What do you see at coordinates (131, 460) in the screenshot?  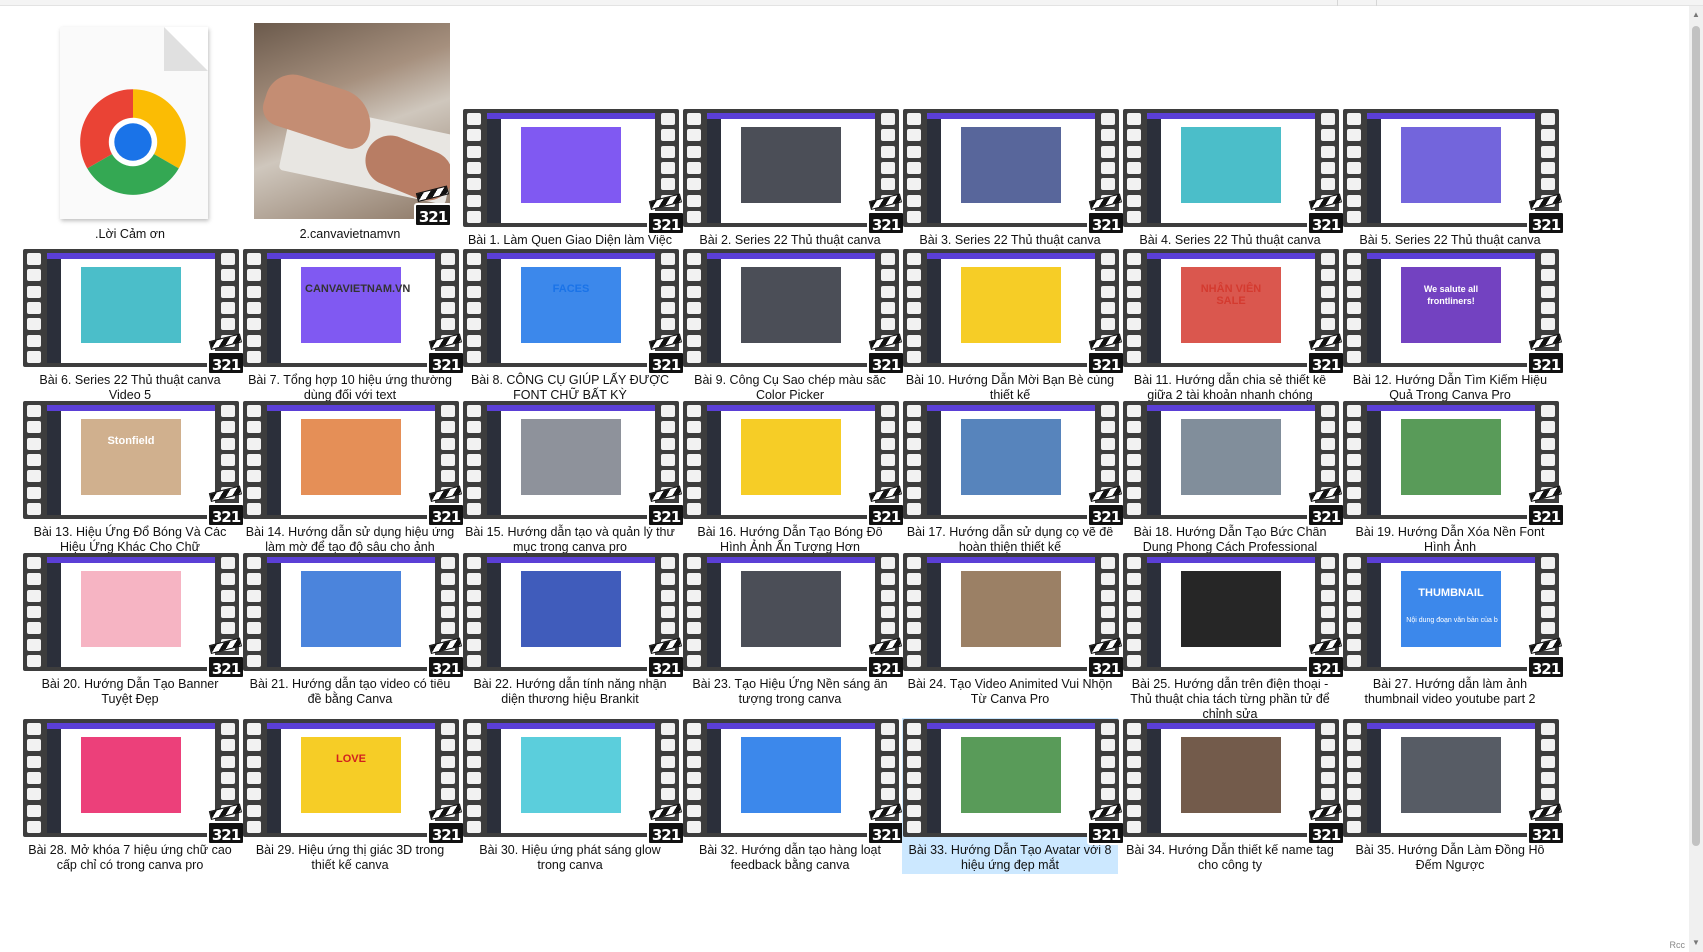 I see `video-preview: Stonfield` at bounding box center [131, 460].